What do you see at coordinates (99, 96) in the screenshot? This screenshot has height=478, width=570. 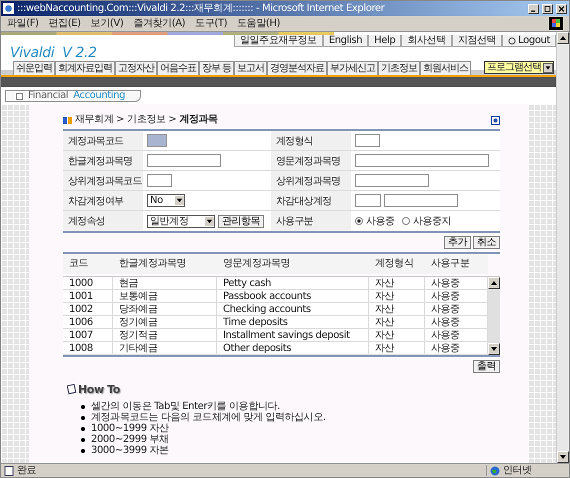 I see `section-label: Accounting` at bounding box center [99, 96].